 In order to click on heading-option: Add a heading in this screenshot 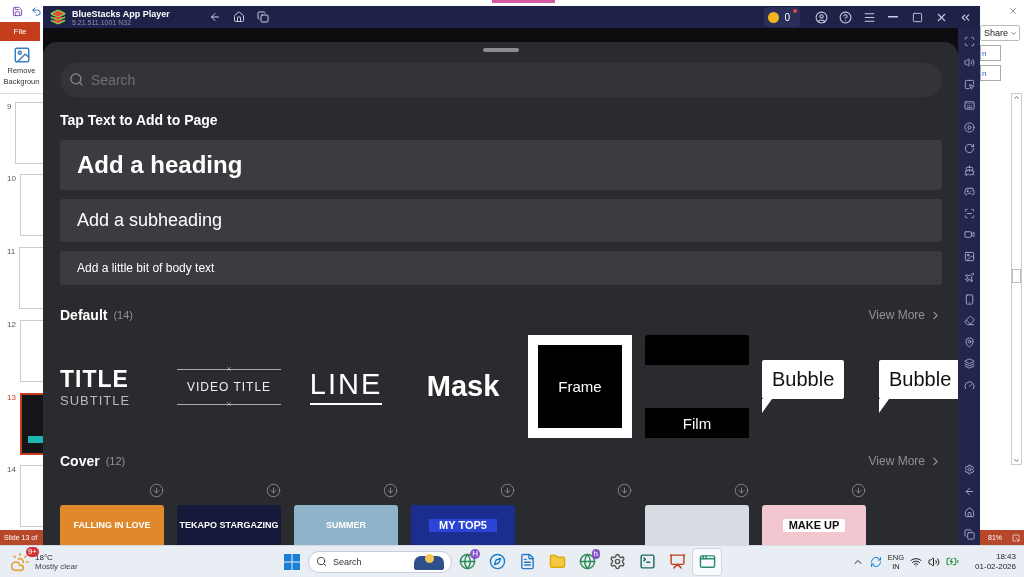, I will do `click(501, 165)`.